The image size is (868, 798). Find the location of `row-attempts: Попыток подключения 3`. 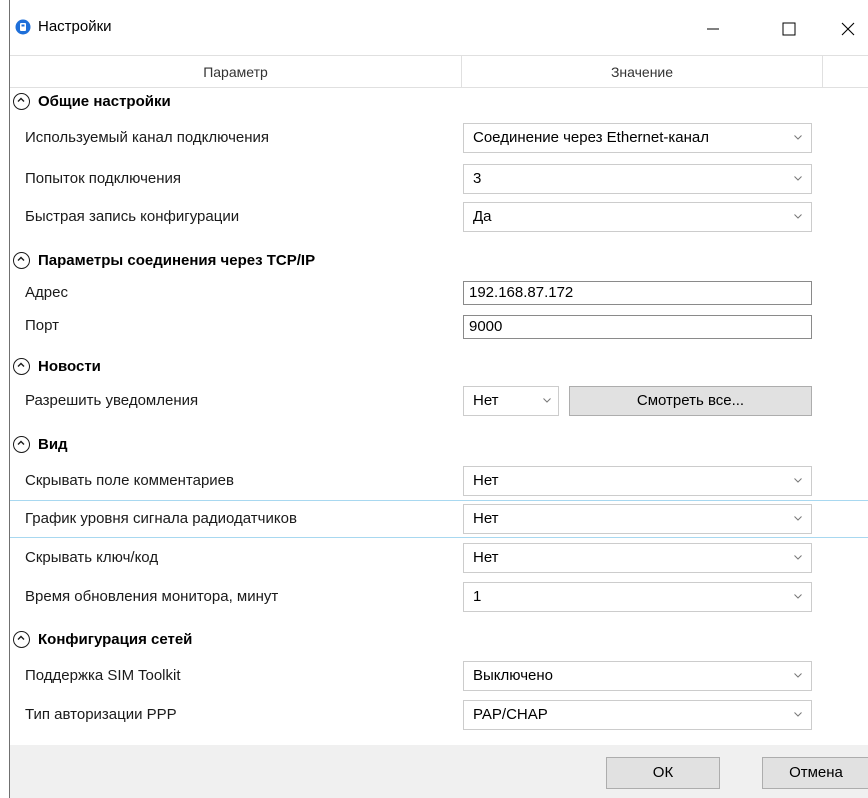

row-attempts: Попыток подключения 3 is located at coordinates (439, 179).